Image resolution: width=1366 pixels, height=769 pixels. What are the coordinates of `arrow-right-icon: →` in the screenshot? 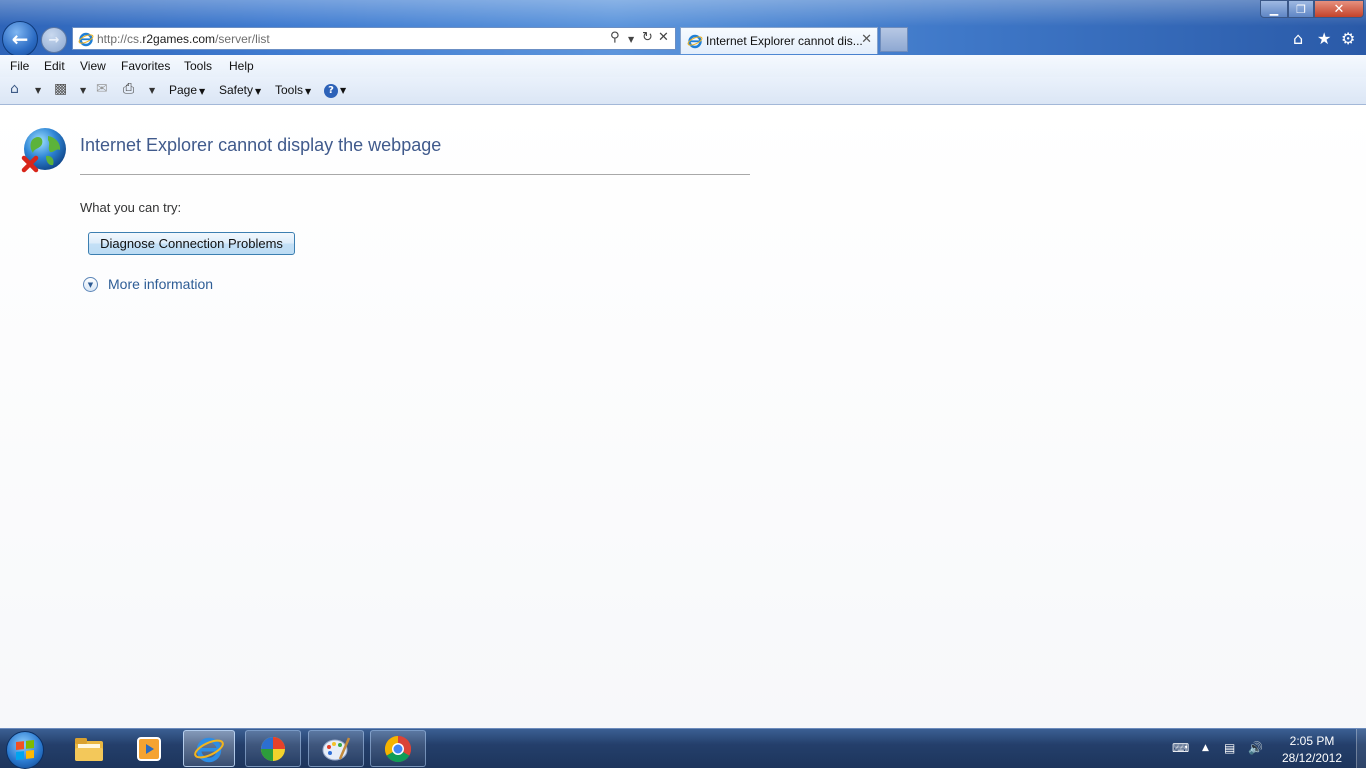 It's located at (54, 40).